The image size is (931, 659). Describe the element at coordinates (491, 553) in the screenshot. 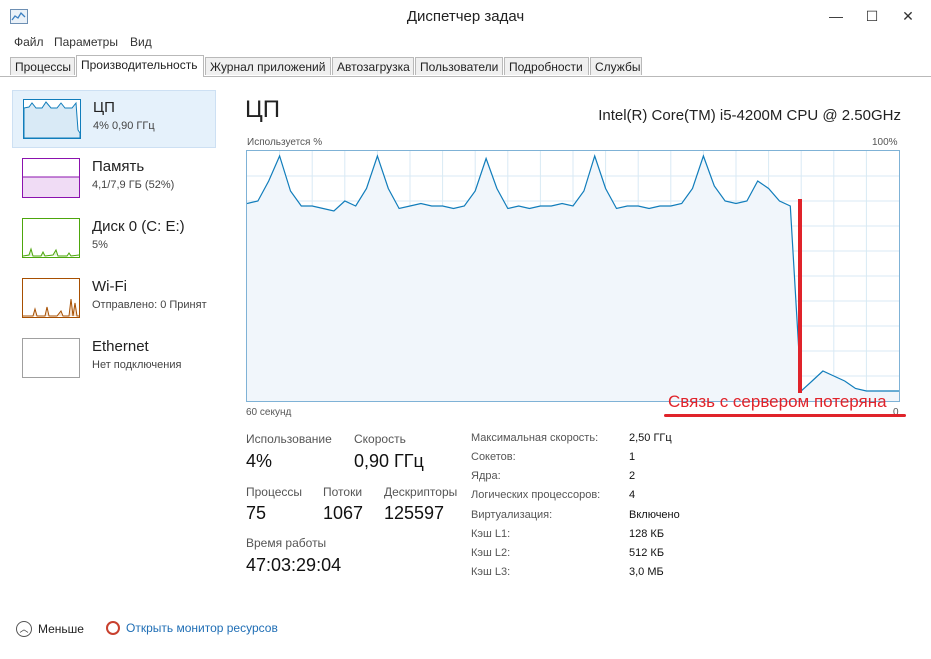

I see `info-l2-label: Кэш L2:` at that location.